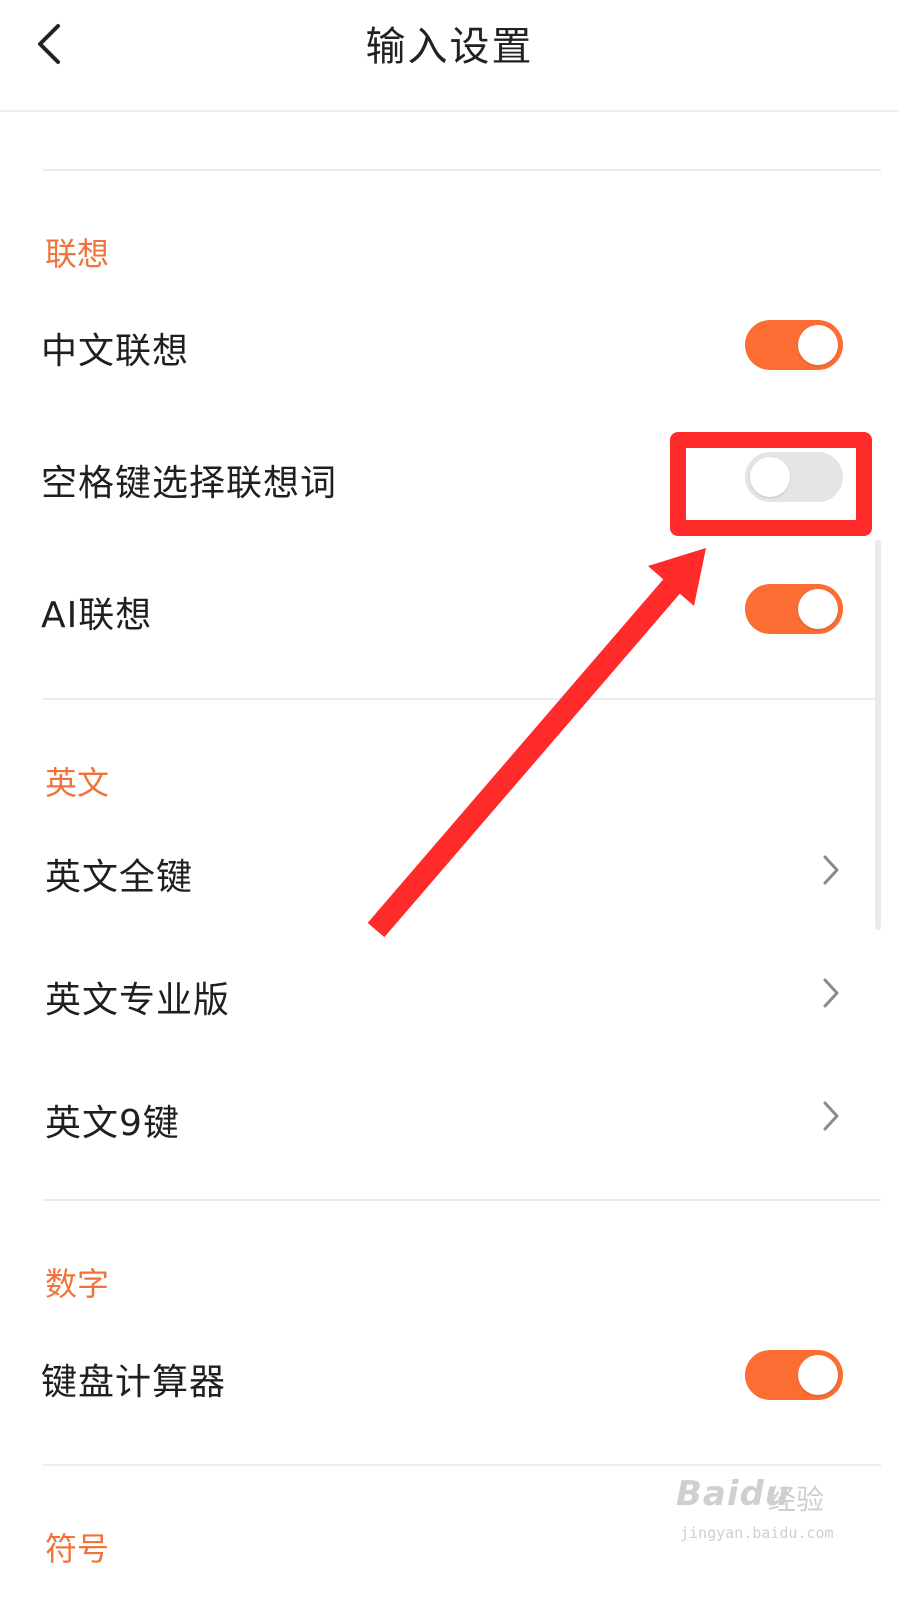  I want to click on watermark-name: 经验, so click(796, 1499).